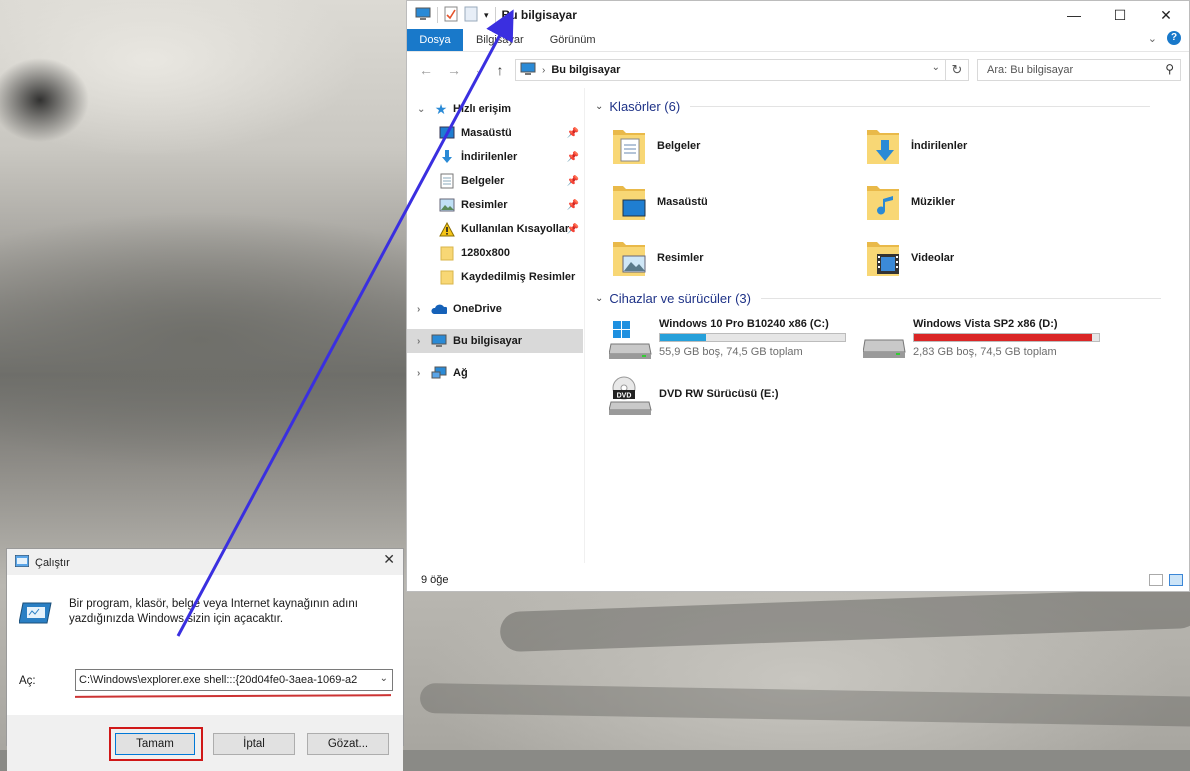  What do you see at coordinates (447, 205) in the screenshot?
I see `pictures-icon` at bounding box center [447, 205].